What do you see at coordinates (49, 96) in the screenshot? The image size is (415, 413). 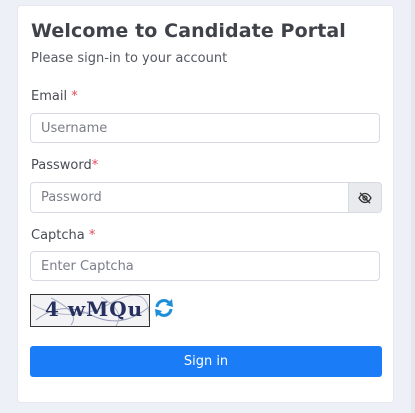 I see `email-label-text: Email` at bounding box center [49, 96].